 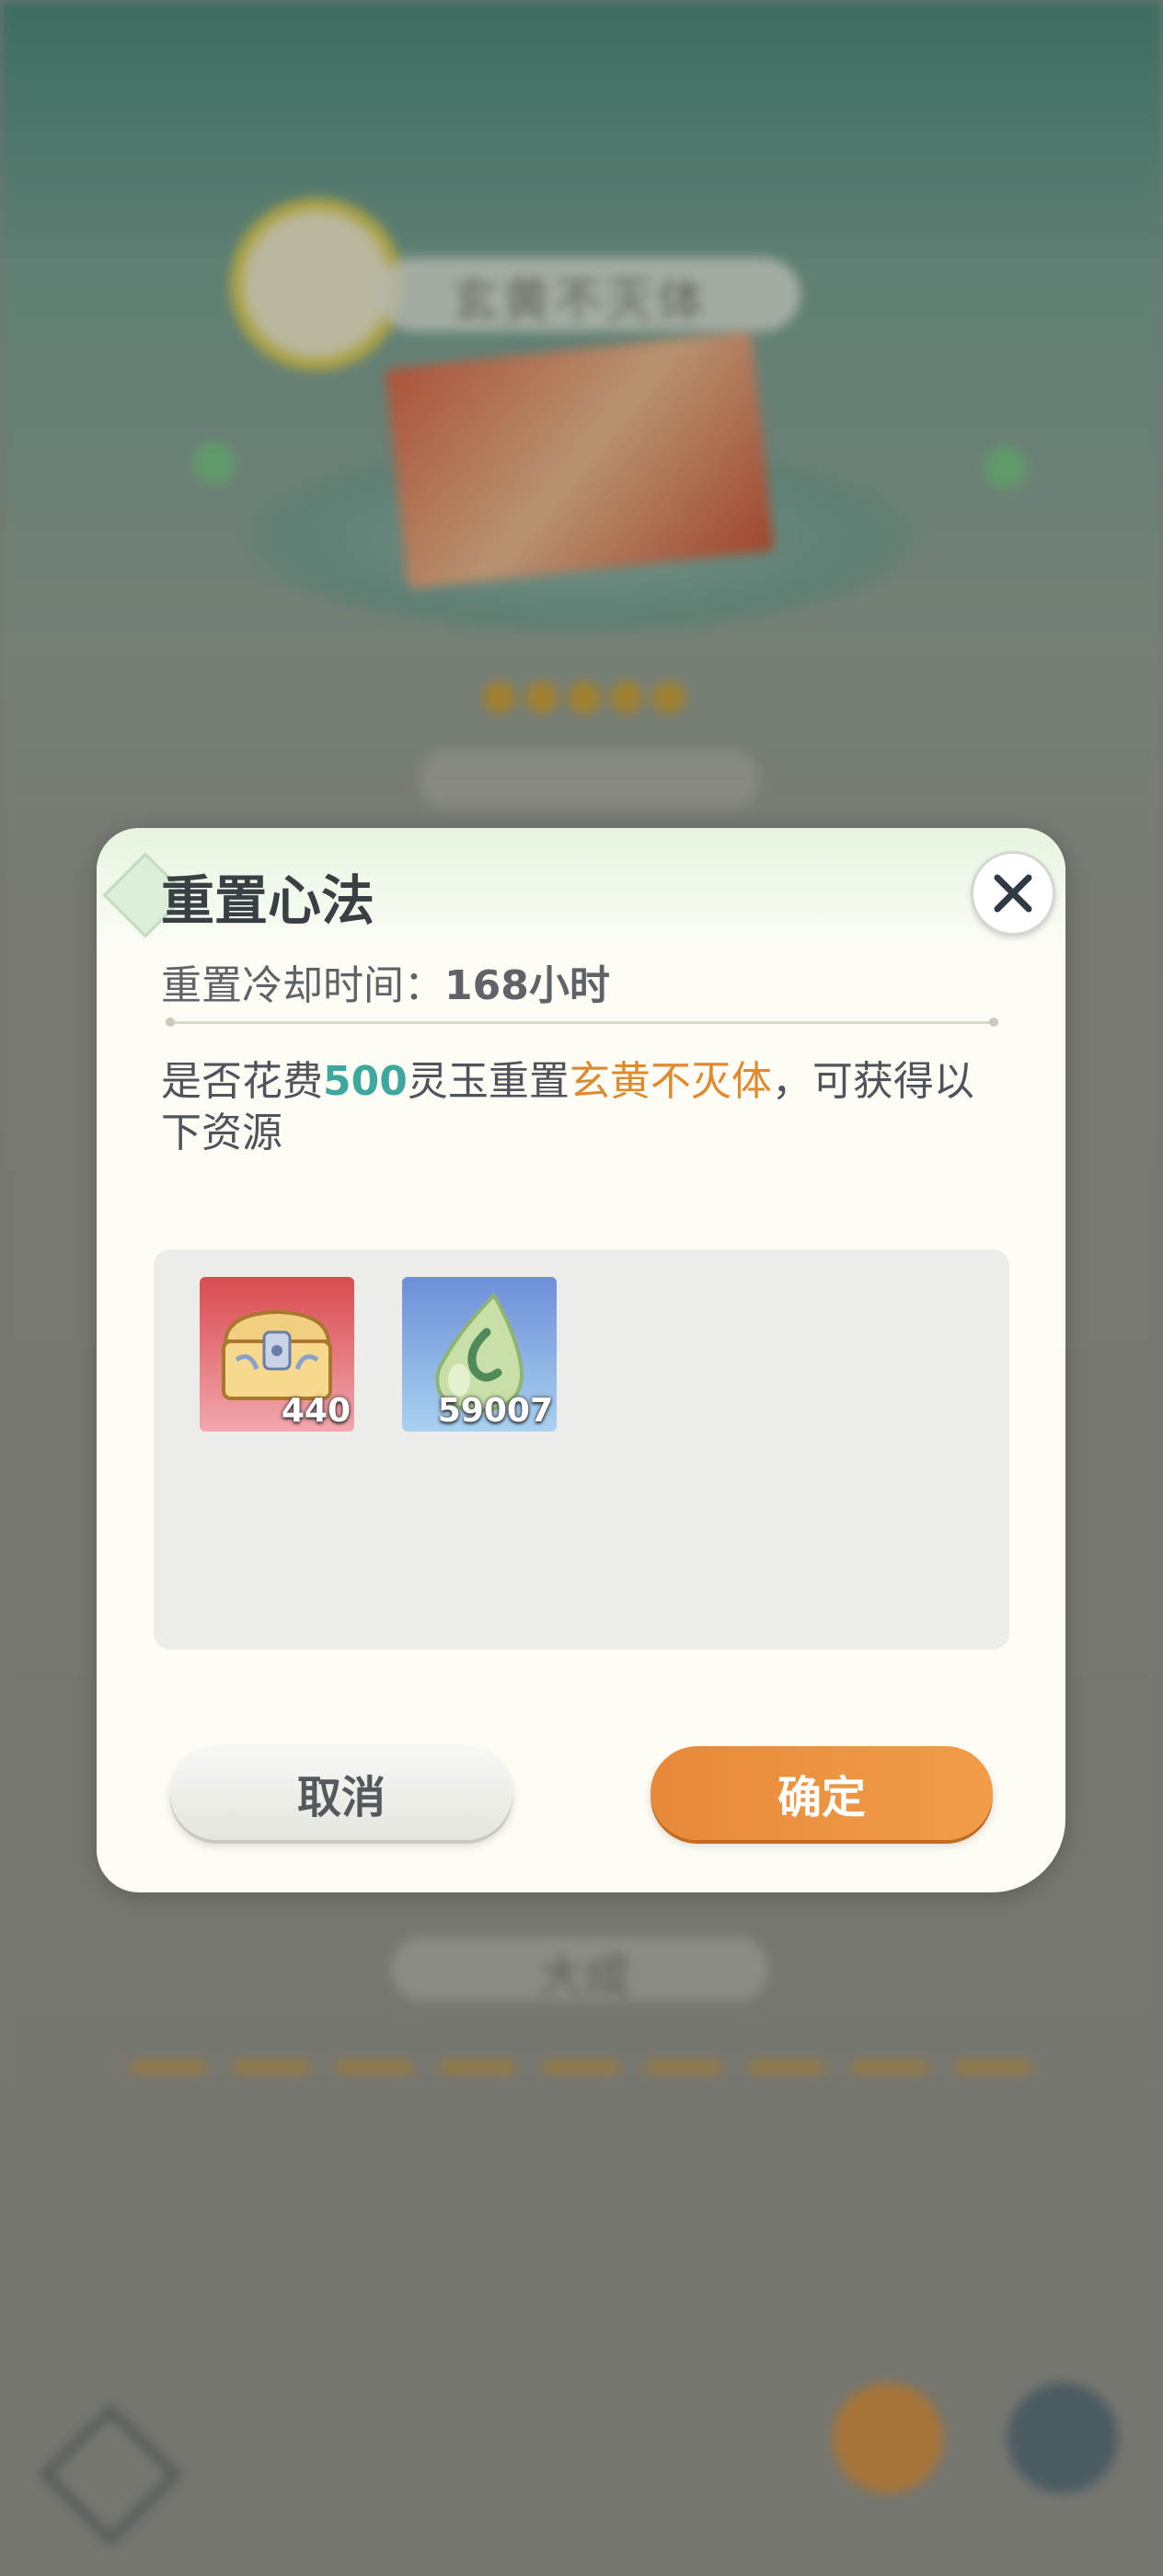 I want to click on dialog-title: 重置心法, so click(x=268, y=900).